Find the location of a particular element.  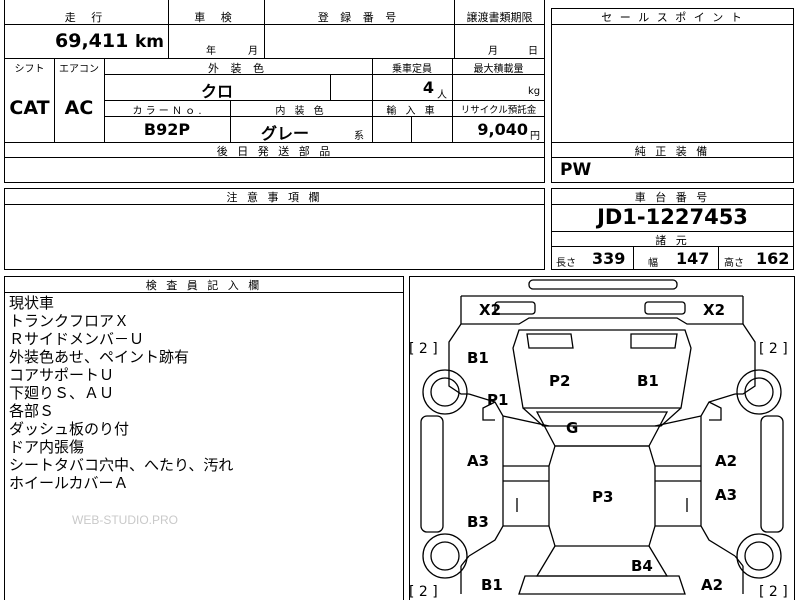

inspection-month: 月 is located at coordinates (253, 51).